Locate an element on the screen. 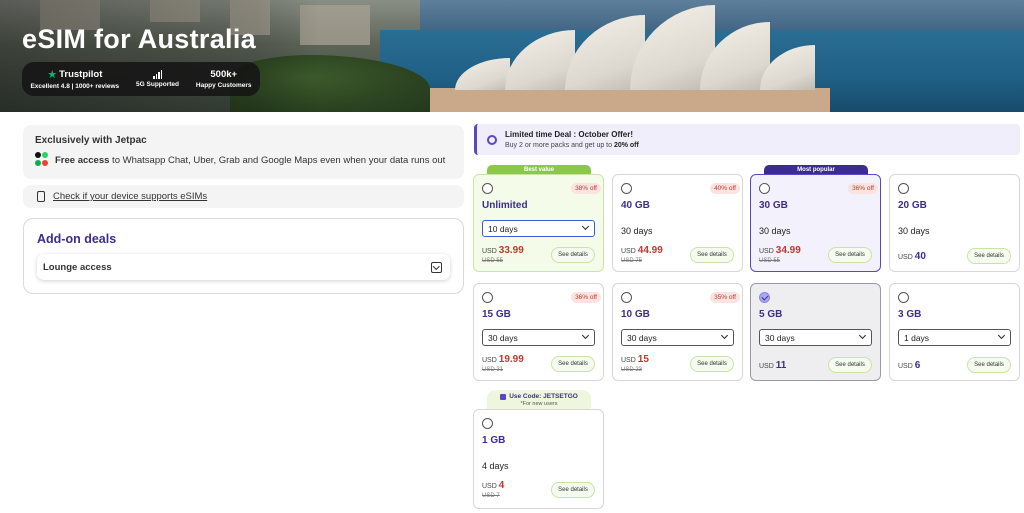 The height and width of the screenshot is (513, 1024). promo-code-tag: Use Code: JETSETGO *For new users is located at coordinates (539, 400).